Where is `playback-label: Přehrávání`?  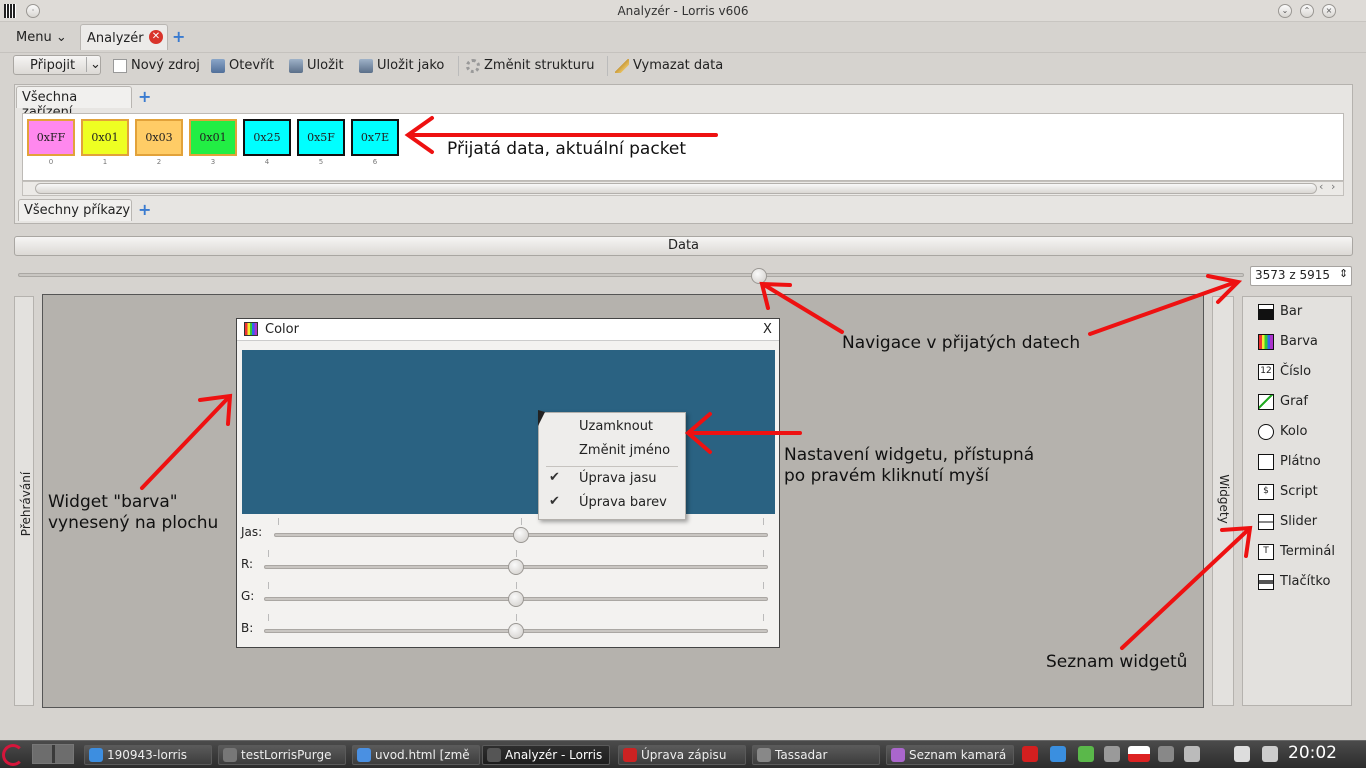 playback-label: Přehrávání is located at coordinates (26, 504).